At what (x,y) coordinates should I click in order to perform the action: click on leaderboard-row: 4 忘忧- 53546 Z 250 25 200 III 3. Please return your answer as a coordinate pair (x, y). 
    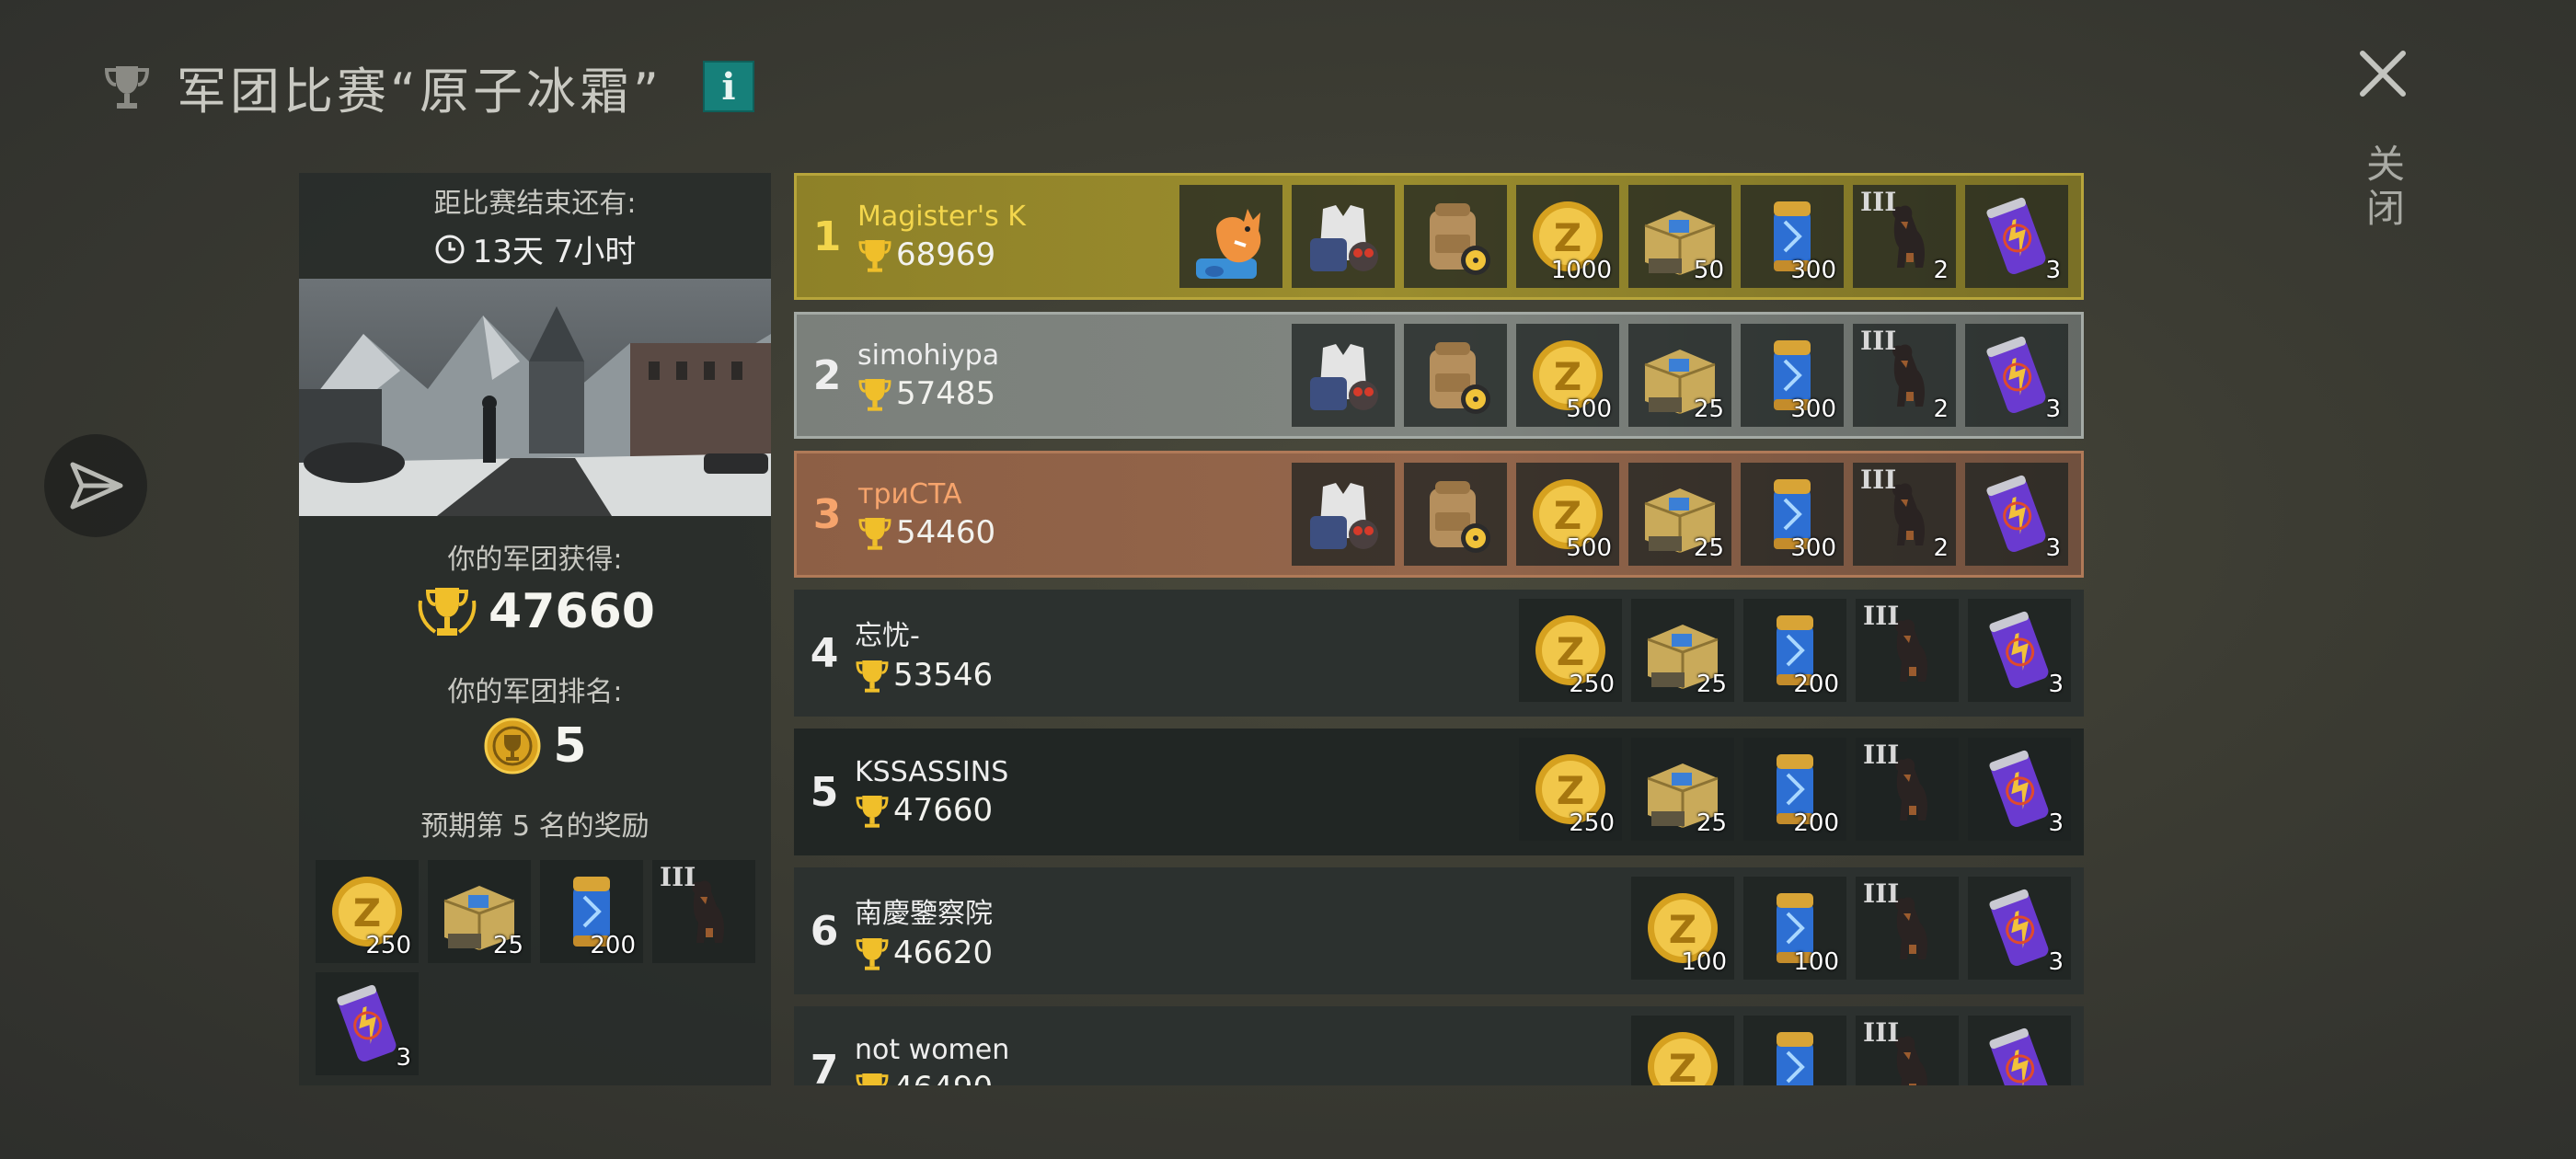
    Looking at the image, I should click on (1439, 653).